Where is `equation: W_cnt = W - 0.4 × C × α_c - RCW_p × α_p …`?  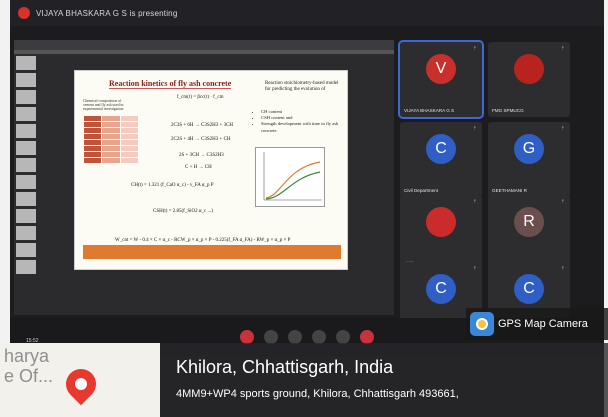 equation: W_cnt = W - 0.4 × C × α_c - RCW_p × α_p … is located at coordinates (203, 240).